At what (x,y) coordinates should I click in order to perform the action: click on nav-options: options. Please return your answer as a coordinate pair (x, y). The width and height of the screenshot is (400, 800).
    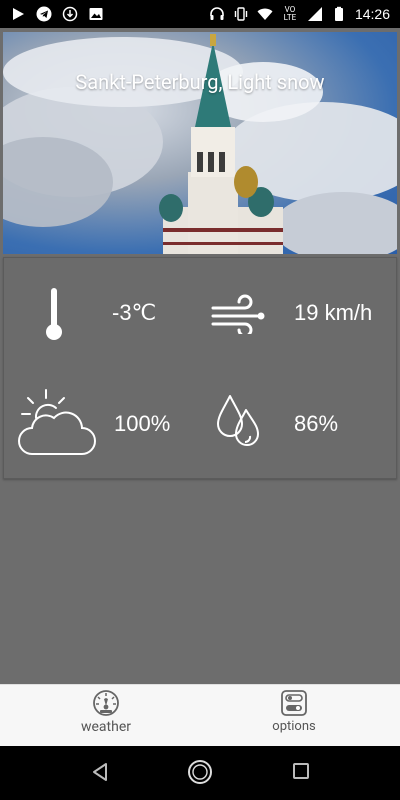
    Looking at the image, I should click on (294, 716).